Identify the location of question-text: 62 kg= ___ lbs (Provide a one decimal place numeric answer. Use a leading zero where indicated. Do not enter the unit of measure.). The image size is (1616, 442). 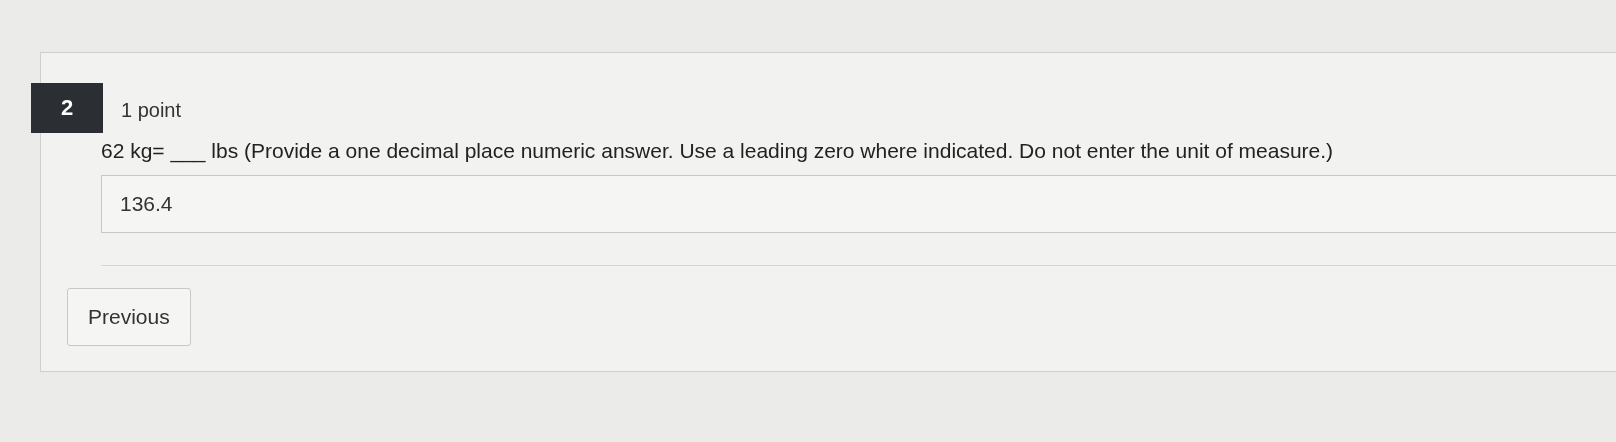
(718, 151).